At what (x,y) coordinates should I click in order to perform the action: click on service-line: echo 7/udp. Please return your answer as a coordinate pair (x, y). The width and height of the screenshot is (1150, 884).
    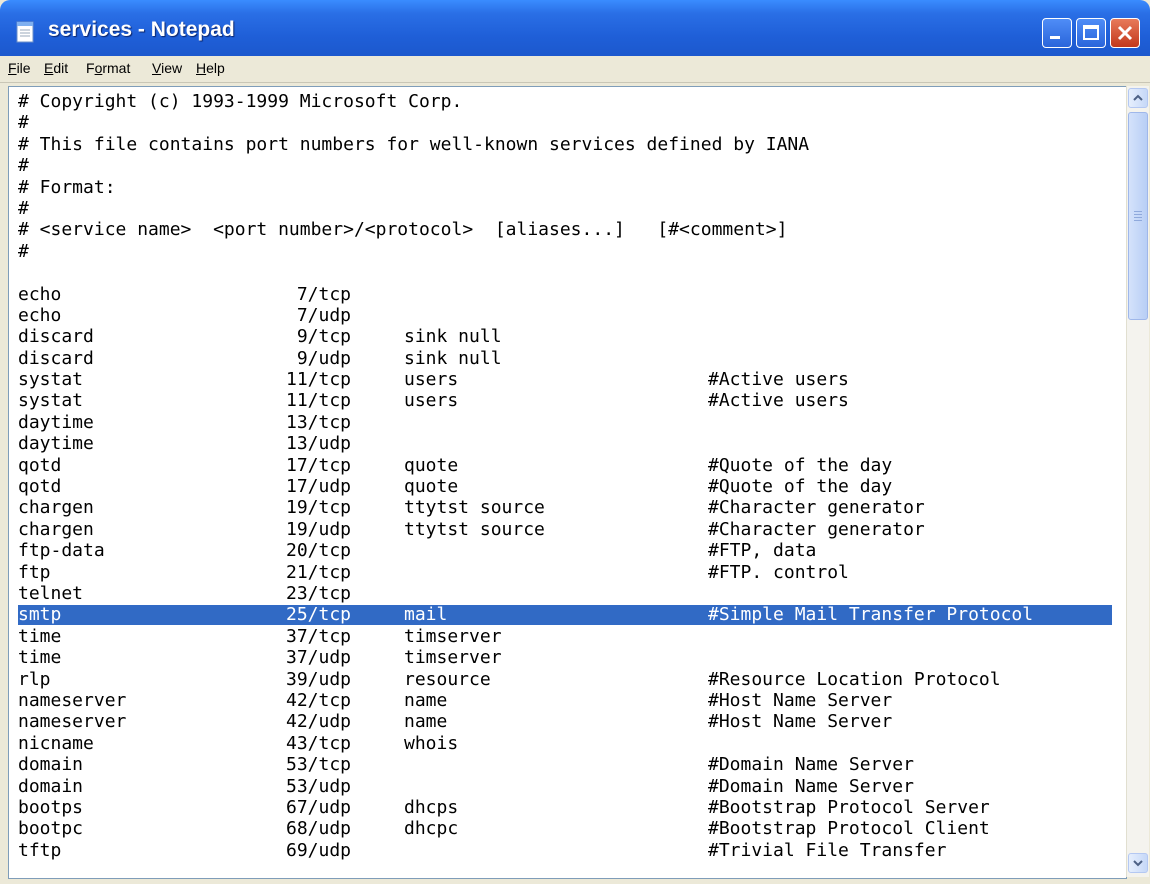
    Looking at the image, I should click on (568, 315).